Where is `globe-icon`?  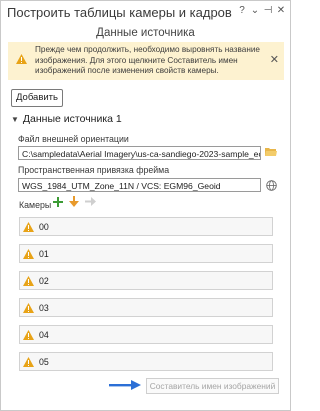
globe-icon is located at coordinates (271, 185).